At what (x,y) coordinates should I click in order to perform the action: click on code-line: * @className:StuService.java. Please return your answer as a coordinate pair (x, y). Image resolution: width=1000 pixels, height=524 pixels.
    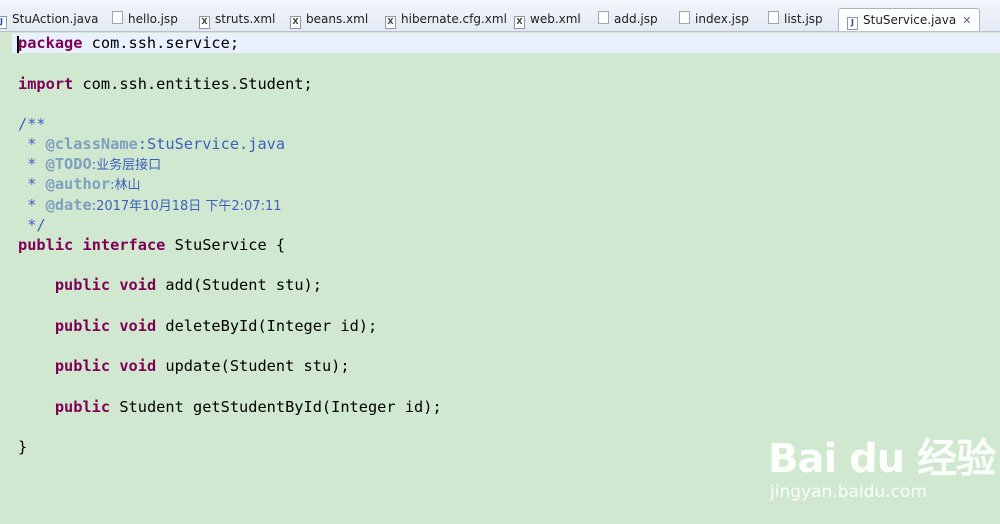
    Looking at the image, I should click on (152, 144).